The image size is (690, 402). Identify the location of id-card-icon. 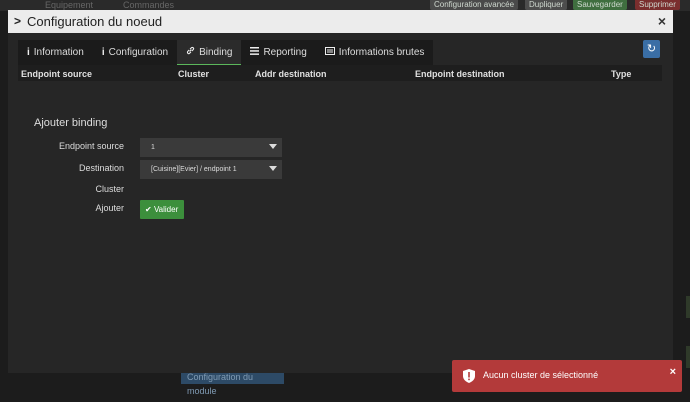
(329, 52).